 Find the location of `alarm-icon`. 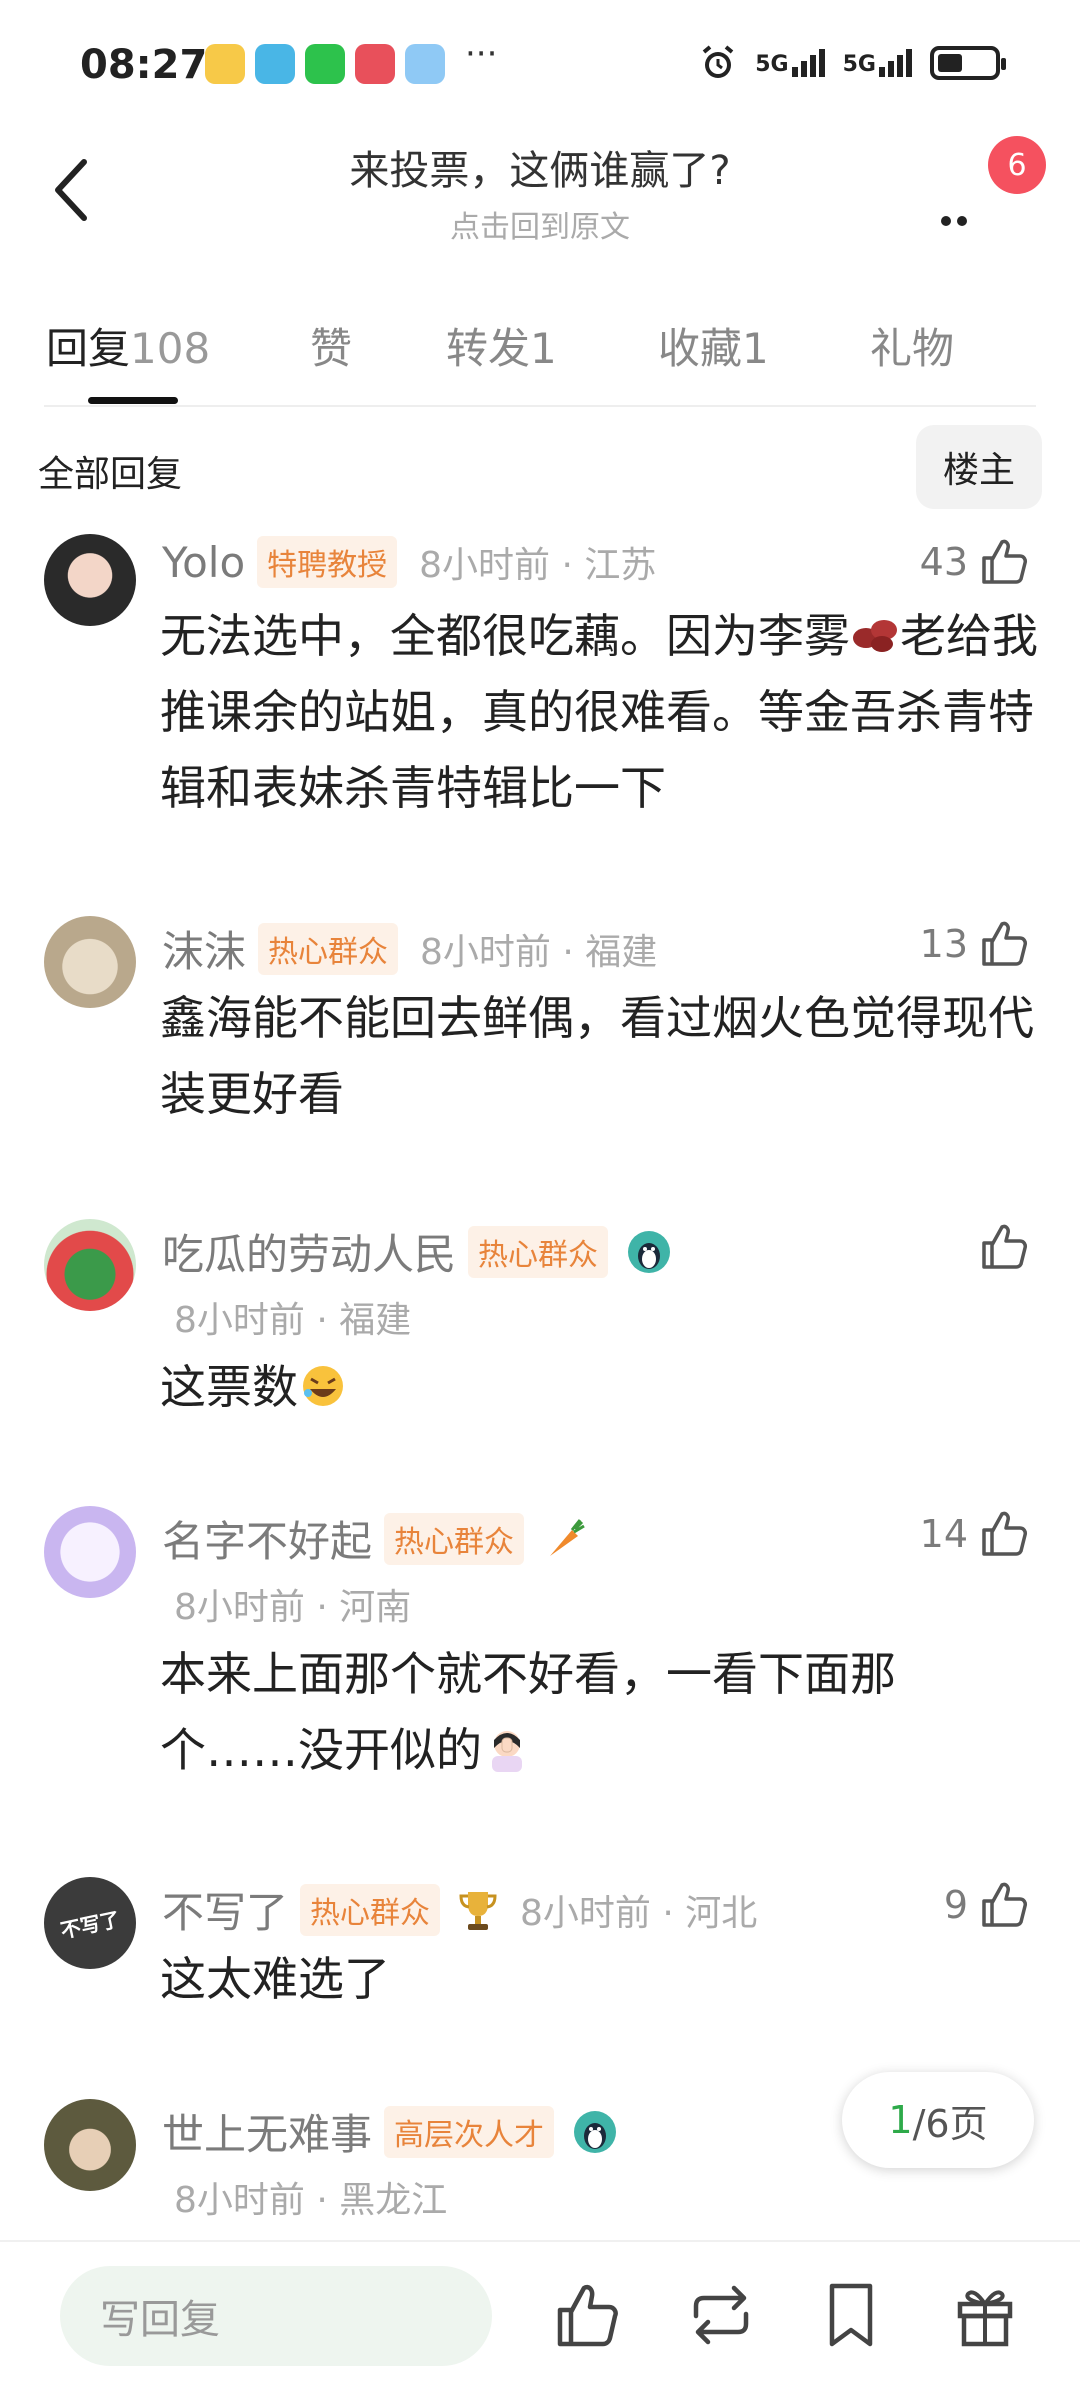

alarm-icon is located at coordinates (718, 61).